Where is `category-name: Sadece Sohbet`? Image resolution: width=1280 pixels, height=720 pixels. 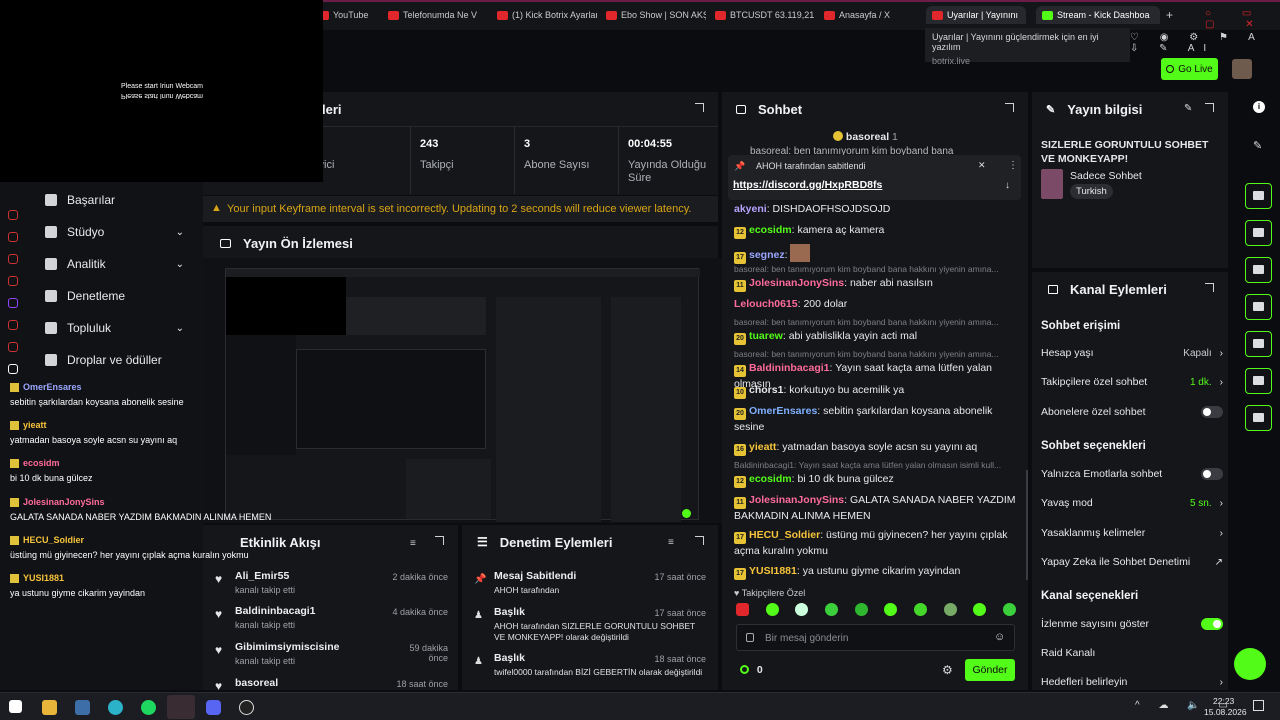
category-name: Sadece Sohbet is located at coordinates (1106, 176).